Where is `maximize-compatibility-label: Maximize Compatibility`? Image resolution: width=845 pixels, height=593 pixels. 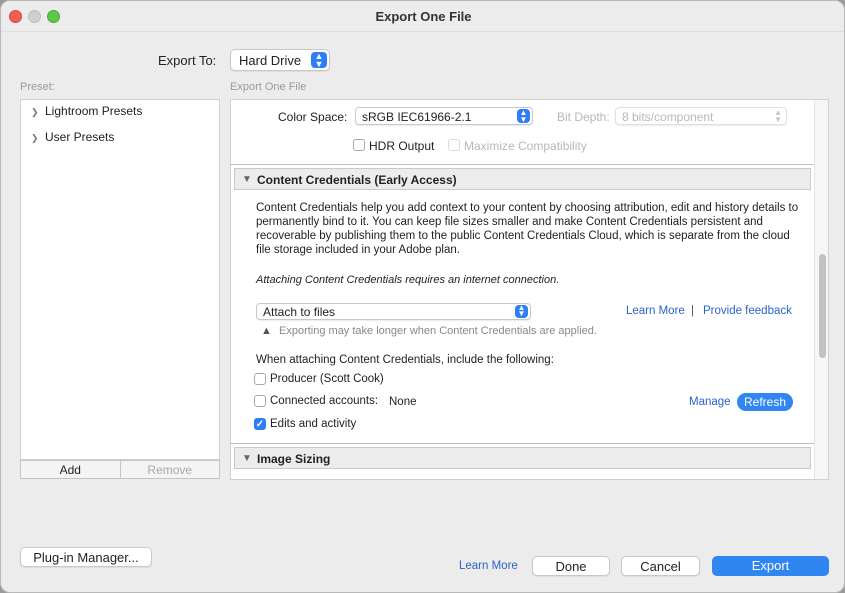 maximize-compatibility-label: Maximize Compatibility is located at coordinates (525, 146).